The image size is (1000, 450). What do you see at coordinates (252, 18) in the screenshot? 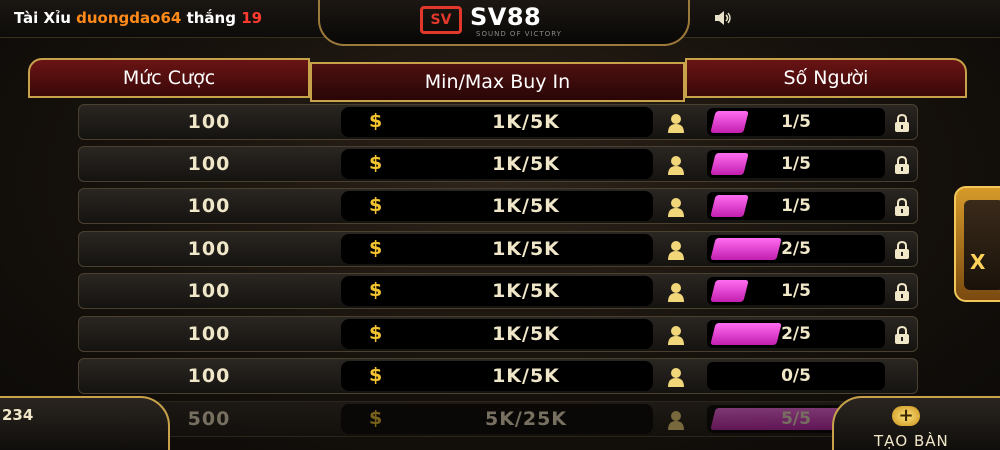
I see `ticker-amount: 19` at bounding box center [252, 18].